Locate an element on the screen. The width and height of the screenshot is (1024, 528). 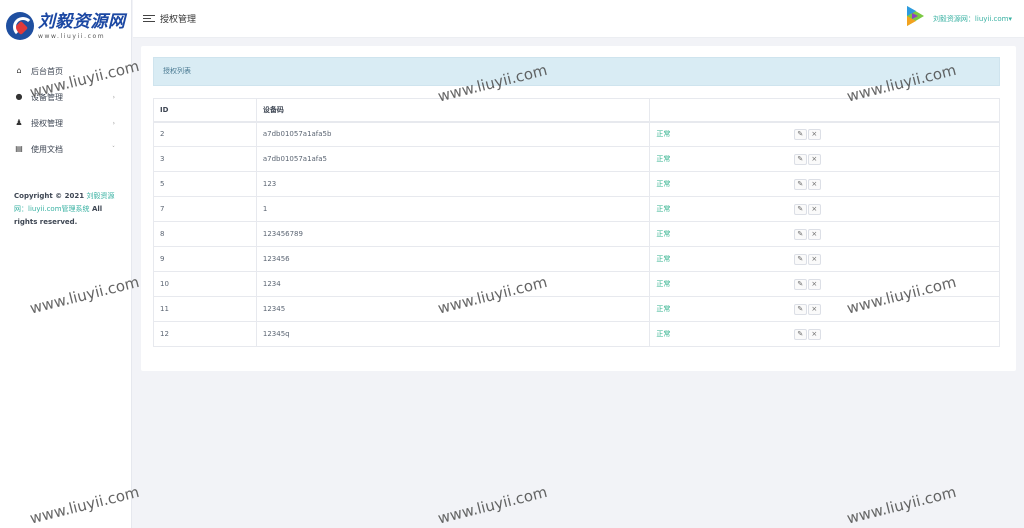
sidebar-item-label: 后台首页 is located at coordinates (47, 71).